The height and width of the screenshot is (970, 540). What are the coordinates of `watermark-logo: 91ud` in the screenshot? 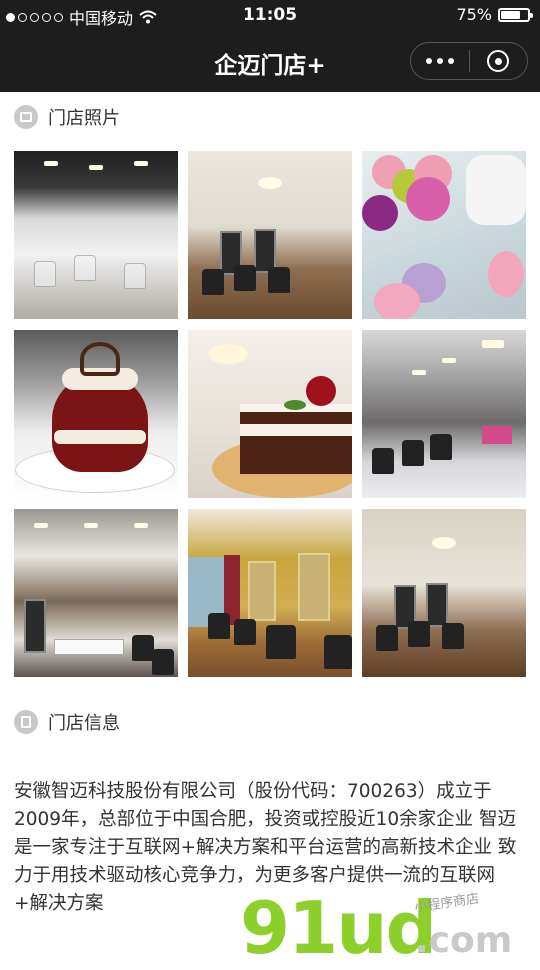 It's located at (338, 928).